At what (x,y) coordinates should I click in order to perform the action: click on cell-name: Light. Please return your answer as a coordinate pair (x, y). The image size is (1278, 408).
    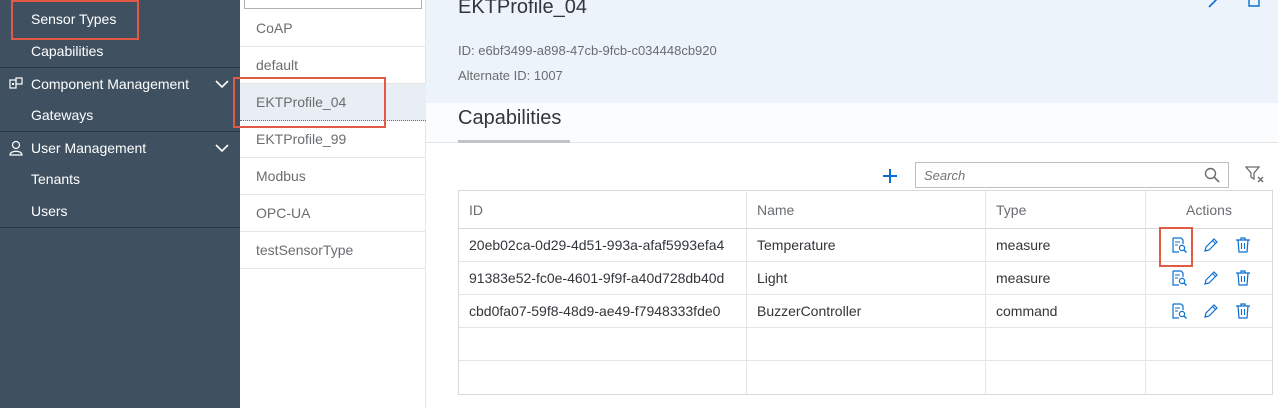
    Looking at the image, I should click on (866, 278).